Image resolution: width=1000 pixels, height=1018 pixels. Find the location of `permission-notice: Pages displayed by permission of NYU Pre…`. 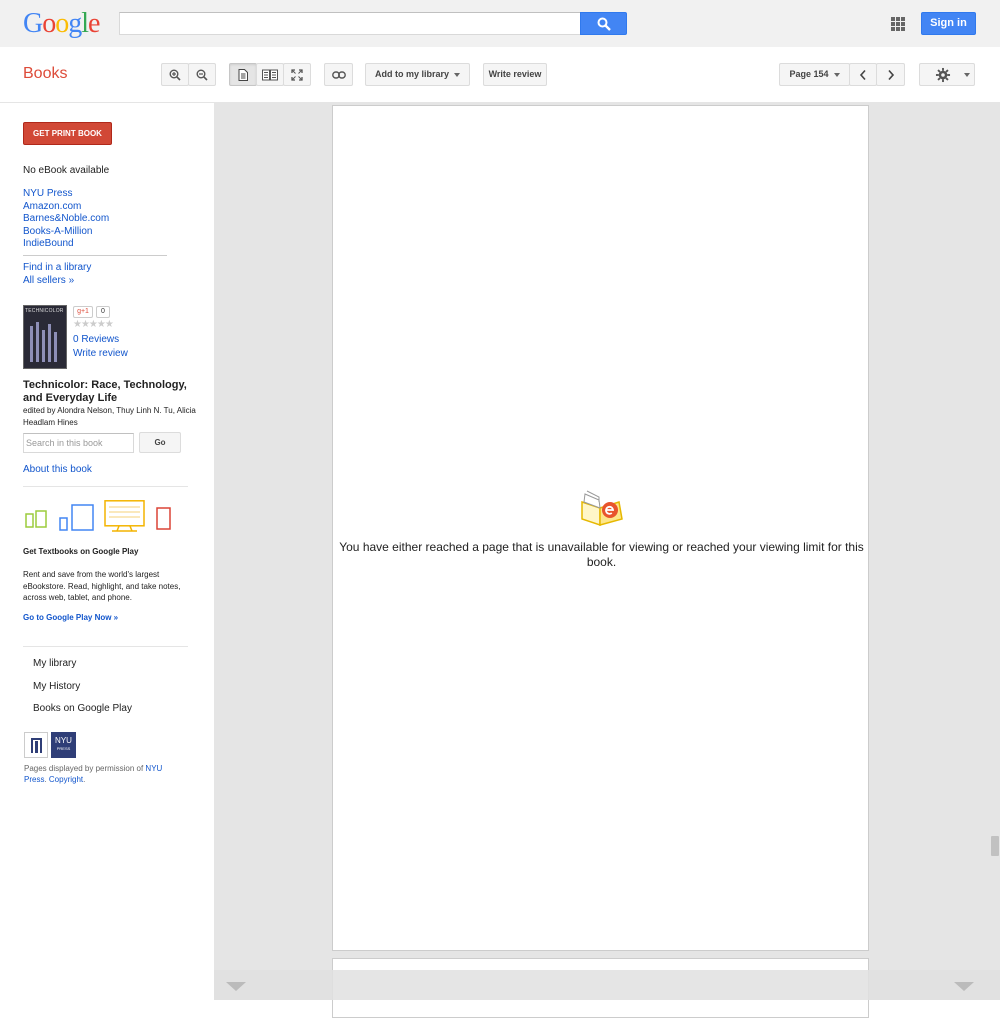

permission-notice: Pages displayed by permission of NYU Pre… is located at coordinates (93, 774).